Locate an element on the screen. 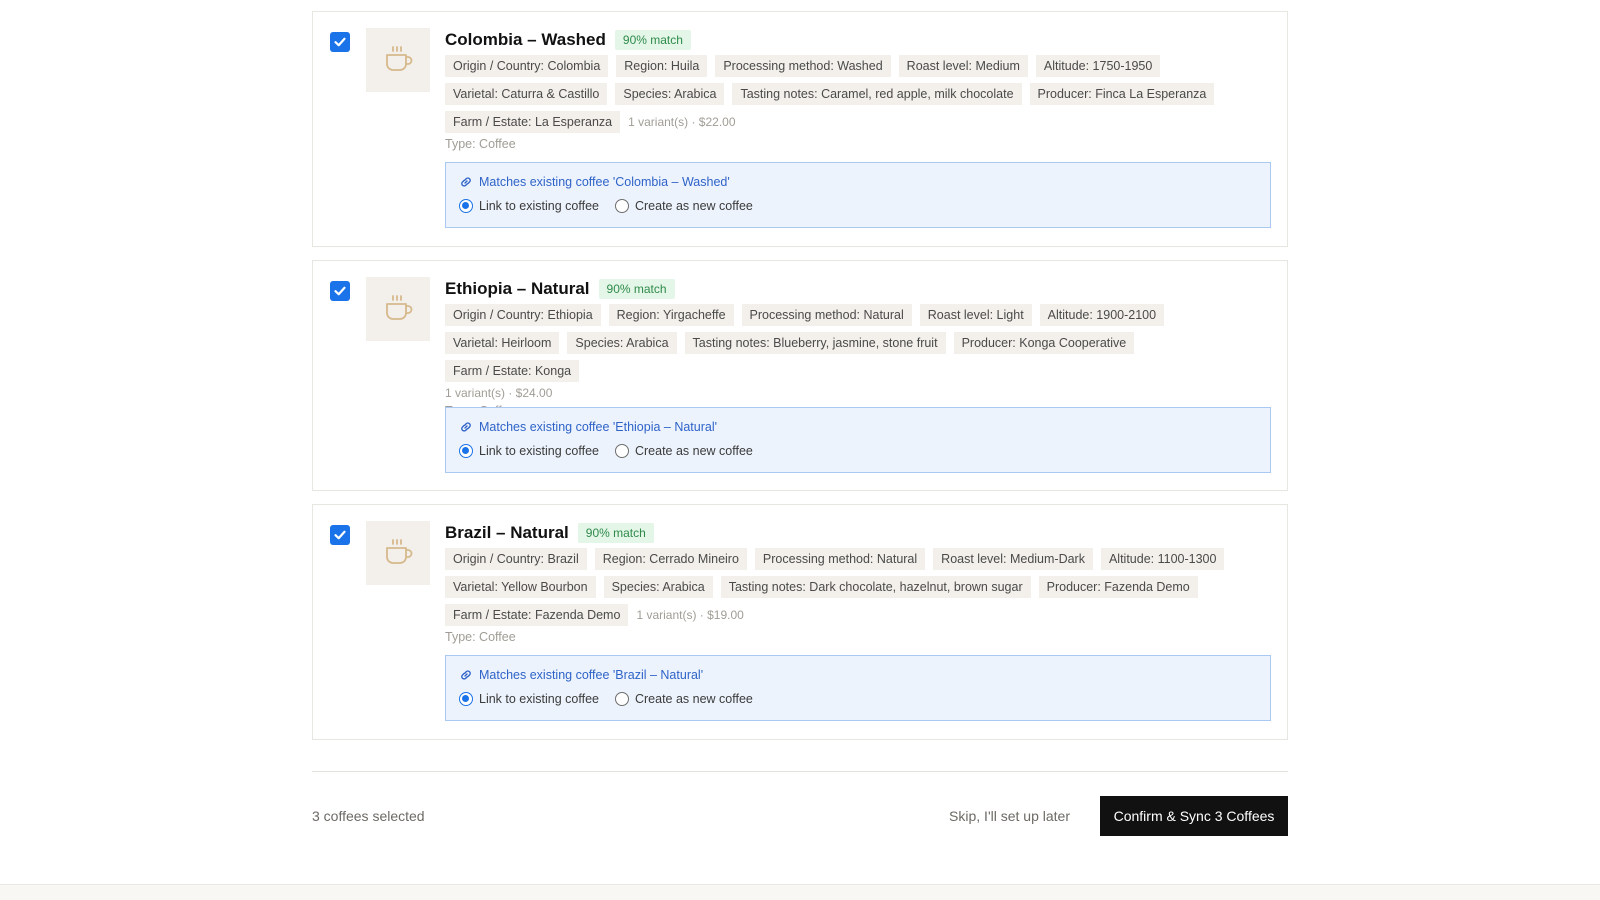  tag-altitude: Altitude: 1750-1950 is located at coordinates (1098, 66).